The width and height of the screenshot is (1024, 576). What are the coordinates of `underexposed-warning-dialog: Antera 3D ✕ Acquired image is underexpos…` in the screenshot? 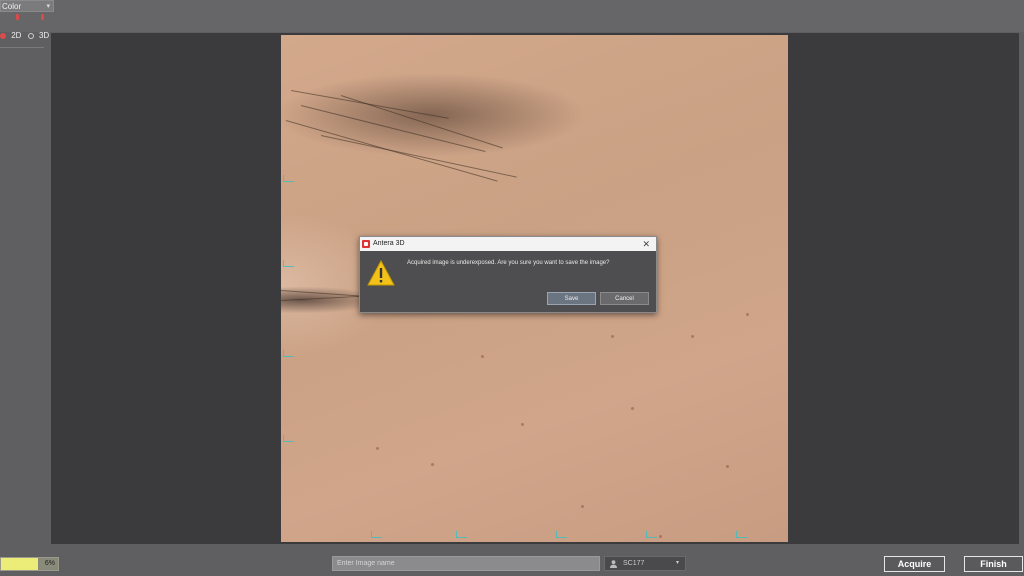 It's located at (508, 274).